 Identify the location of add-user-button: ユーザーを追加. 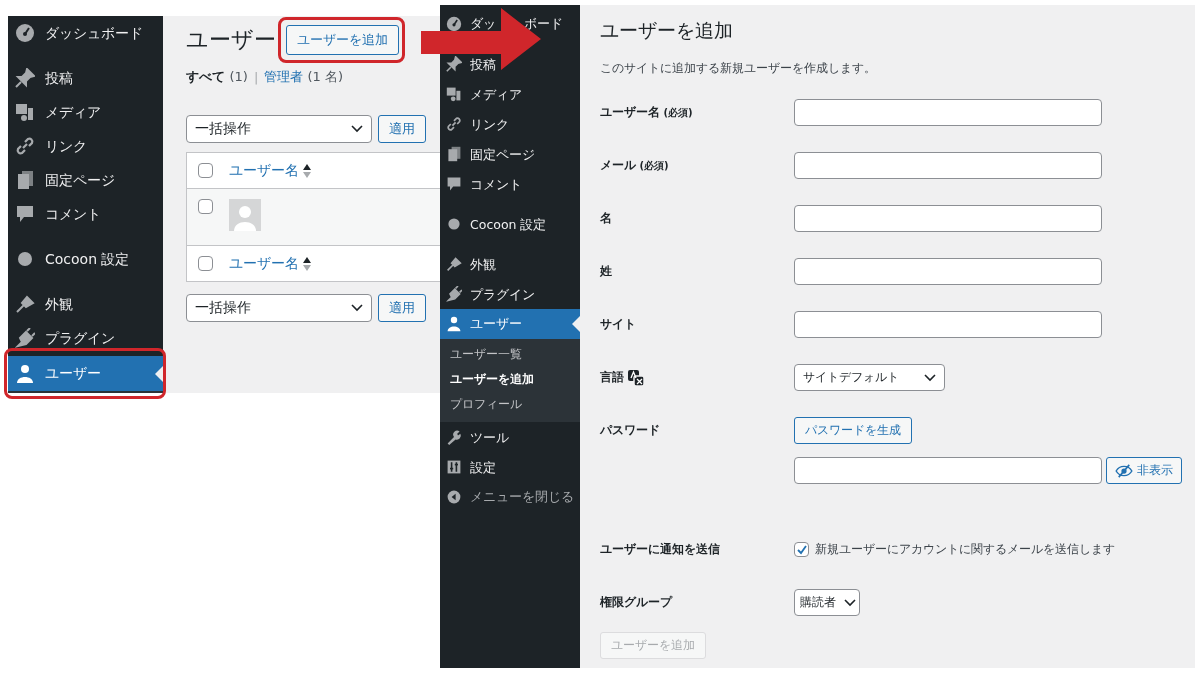
(342, 40).